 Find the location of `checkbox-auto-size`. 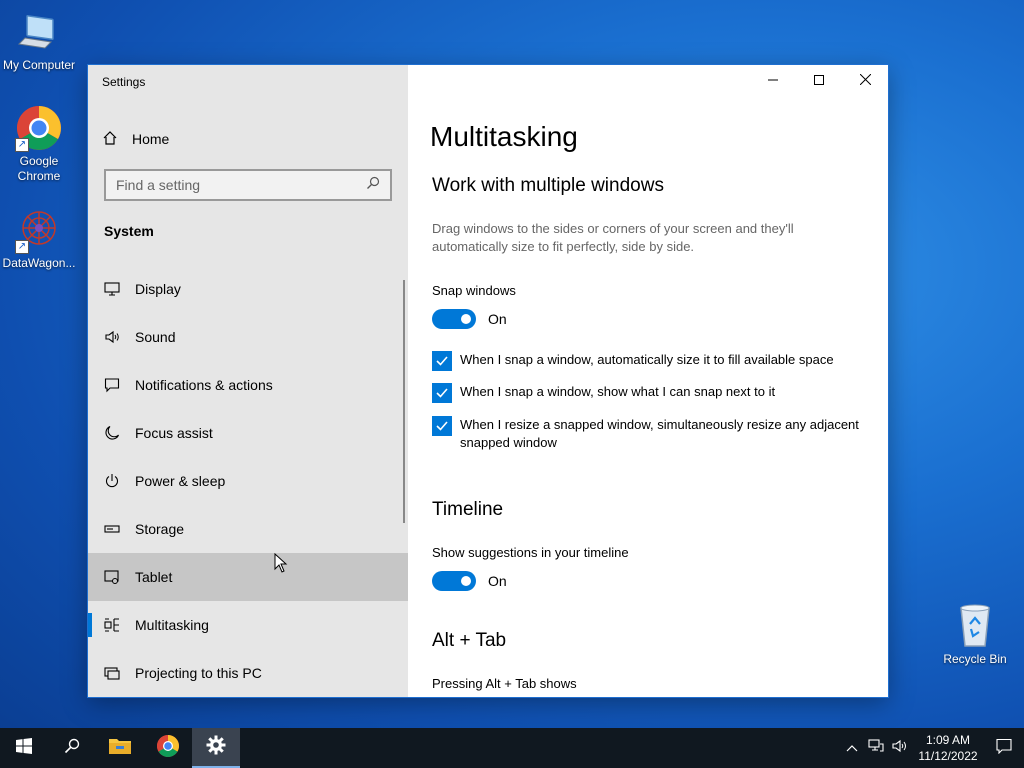

checkbox-auto-size is located at coordinates (442, 361).